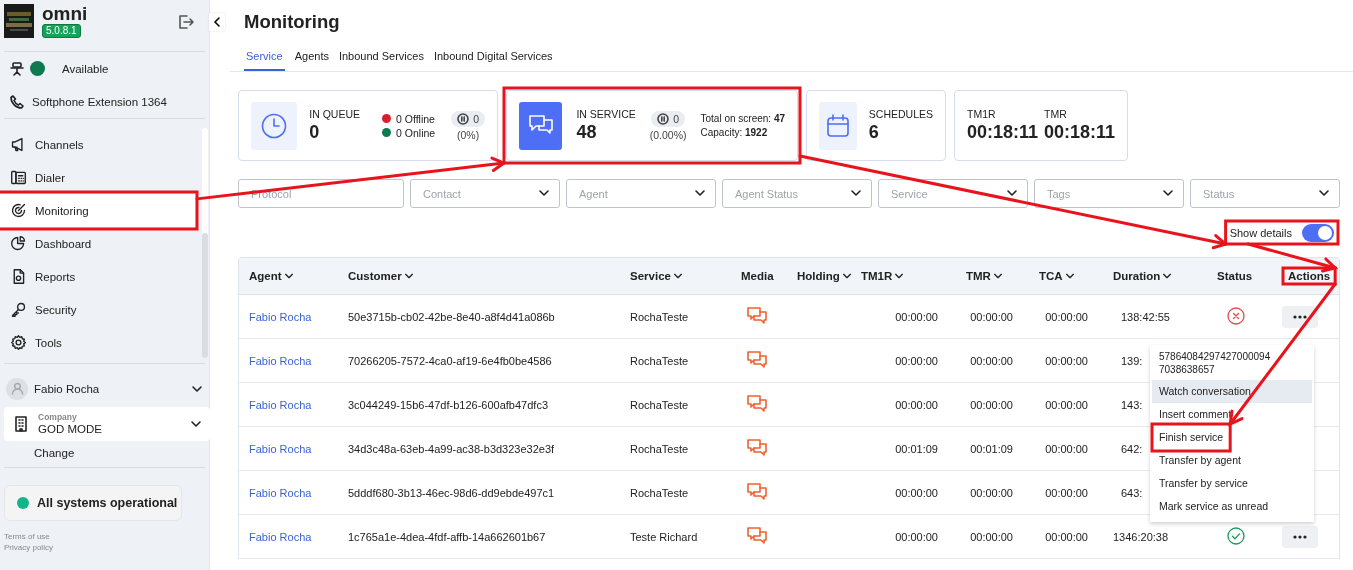  What do you see at coordinates (271, 276) in the screenshot?
I see `column-header: Agent` at bounding box center [271, 276].